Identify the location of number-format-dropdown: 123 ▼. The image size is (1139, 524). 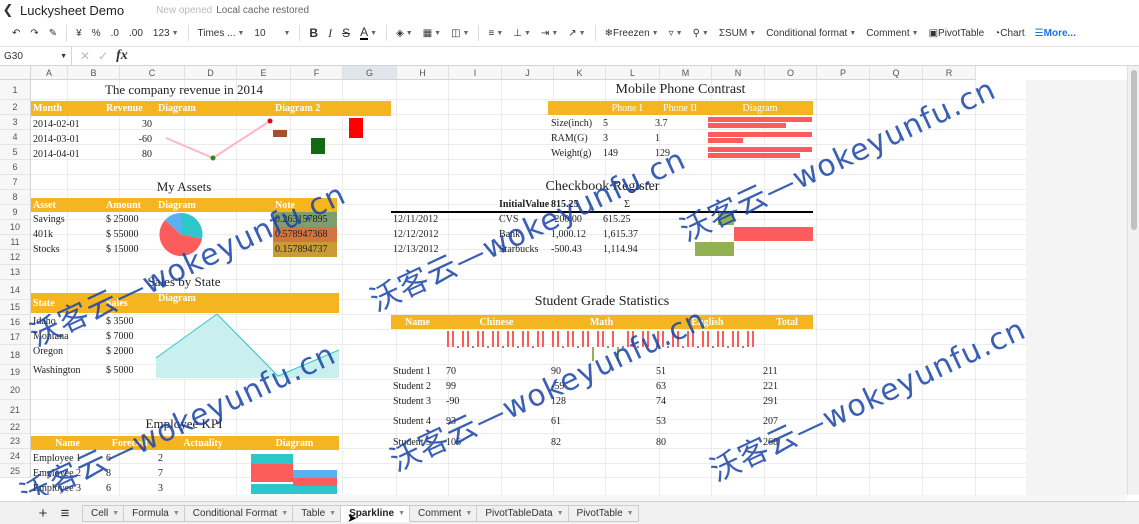
(166, 33).